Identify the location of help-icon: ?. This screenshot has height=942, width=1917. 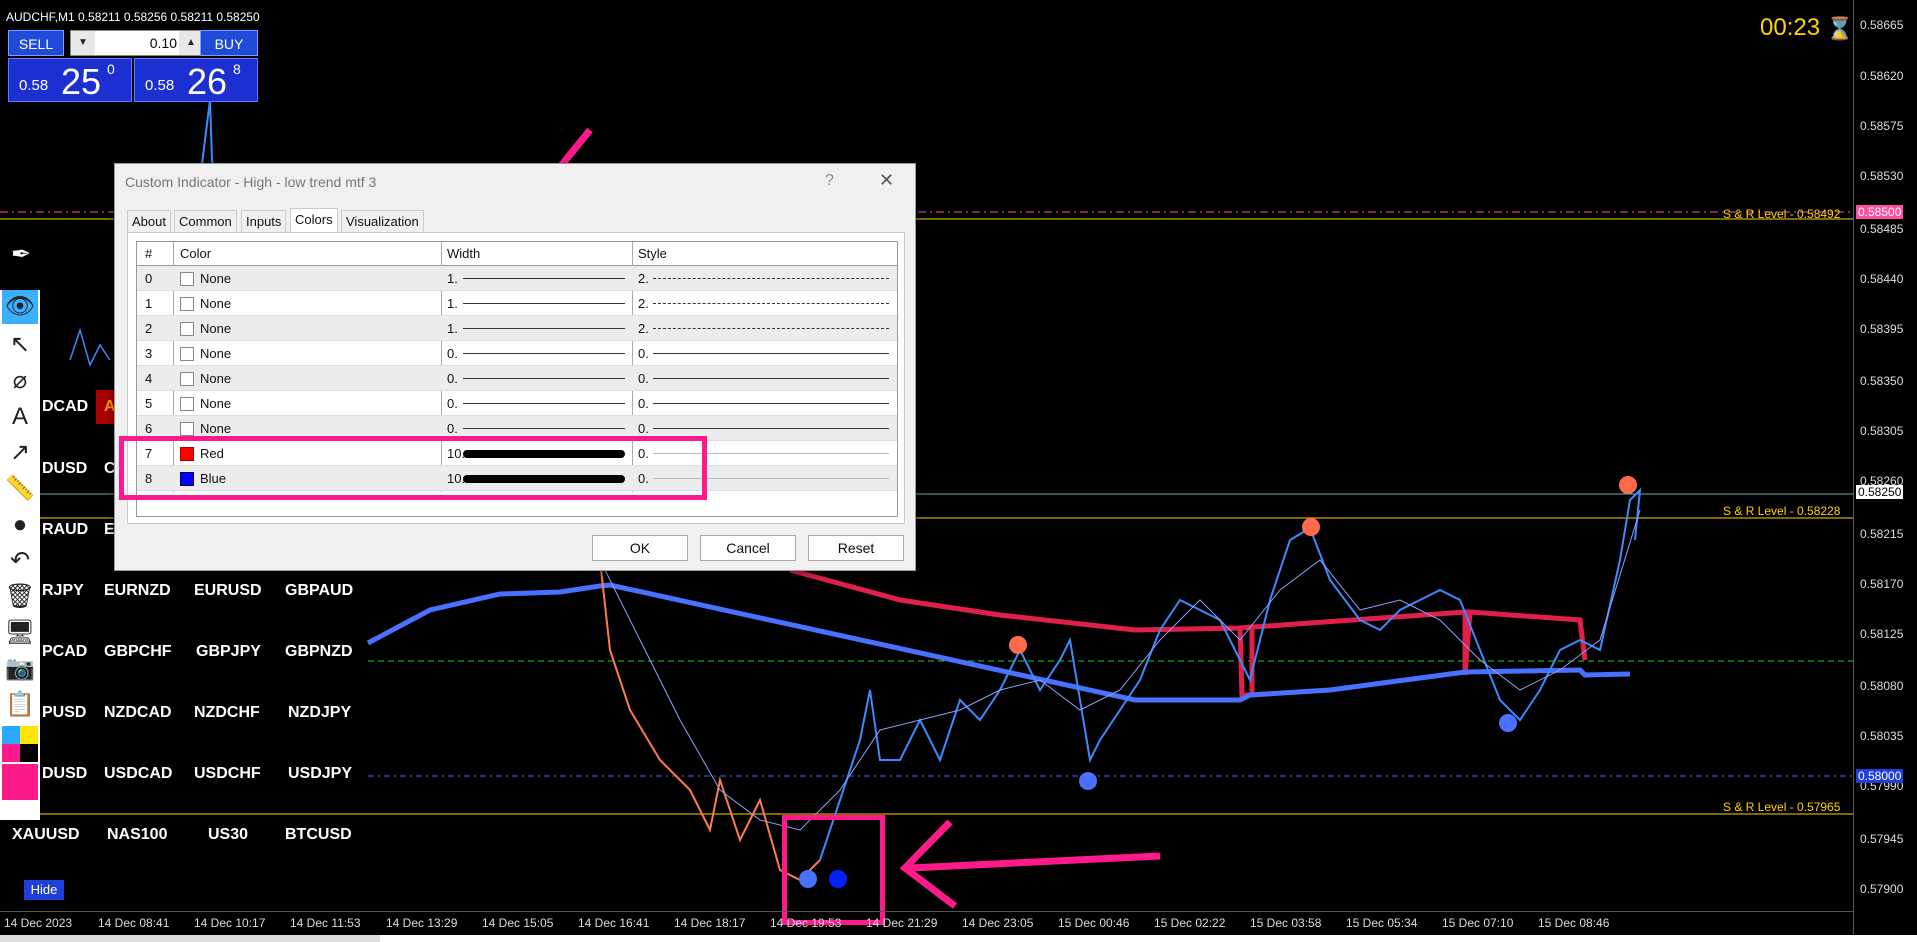
(829, 181).